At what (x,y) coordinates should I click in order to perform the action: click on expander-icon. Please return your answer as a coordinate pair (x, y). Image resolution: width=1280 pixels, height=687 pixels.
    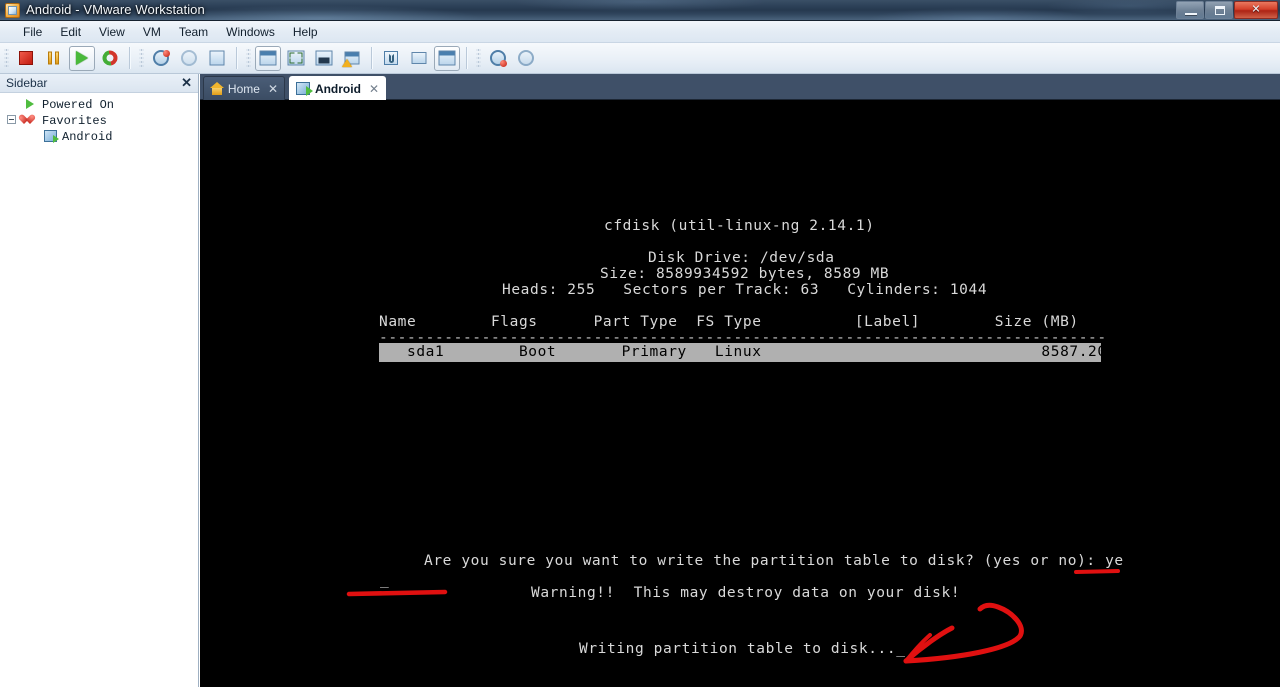
    Looking at the image, I should click on (11, 119).